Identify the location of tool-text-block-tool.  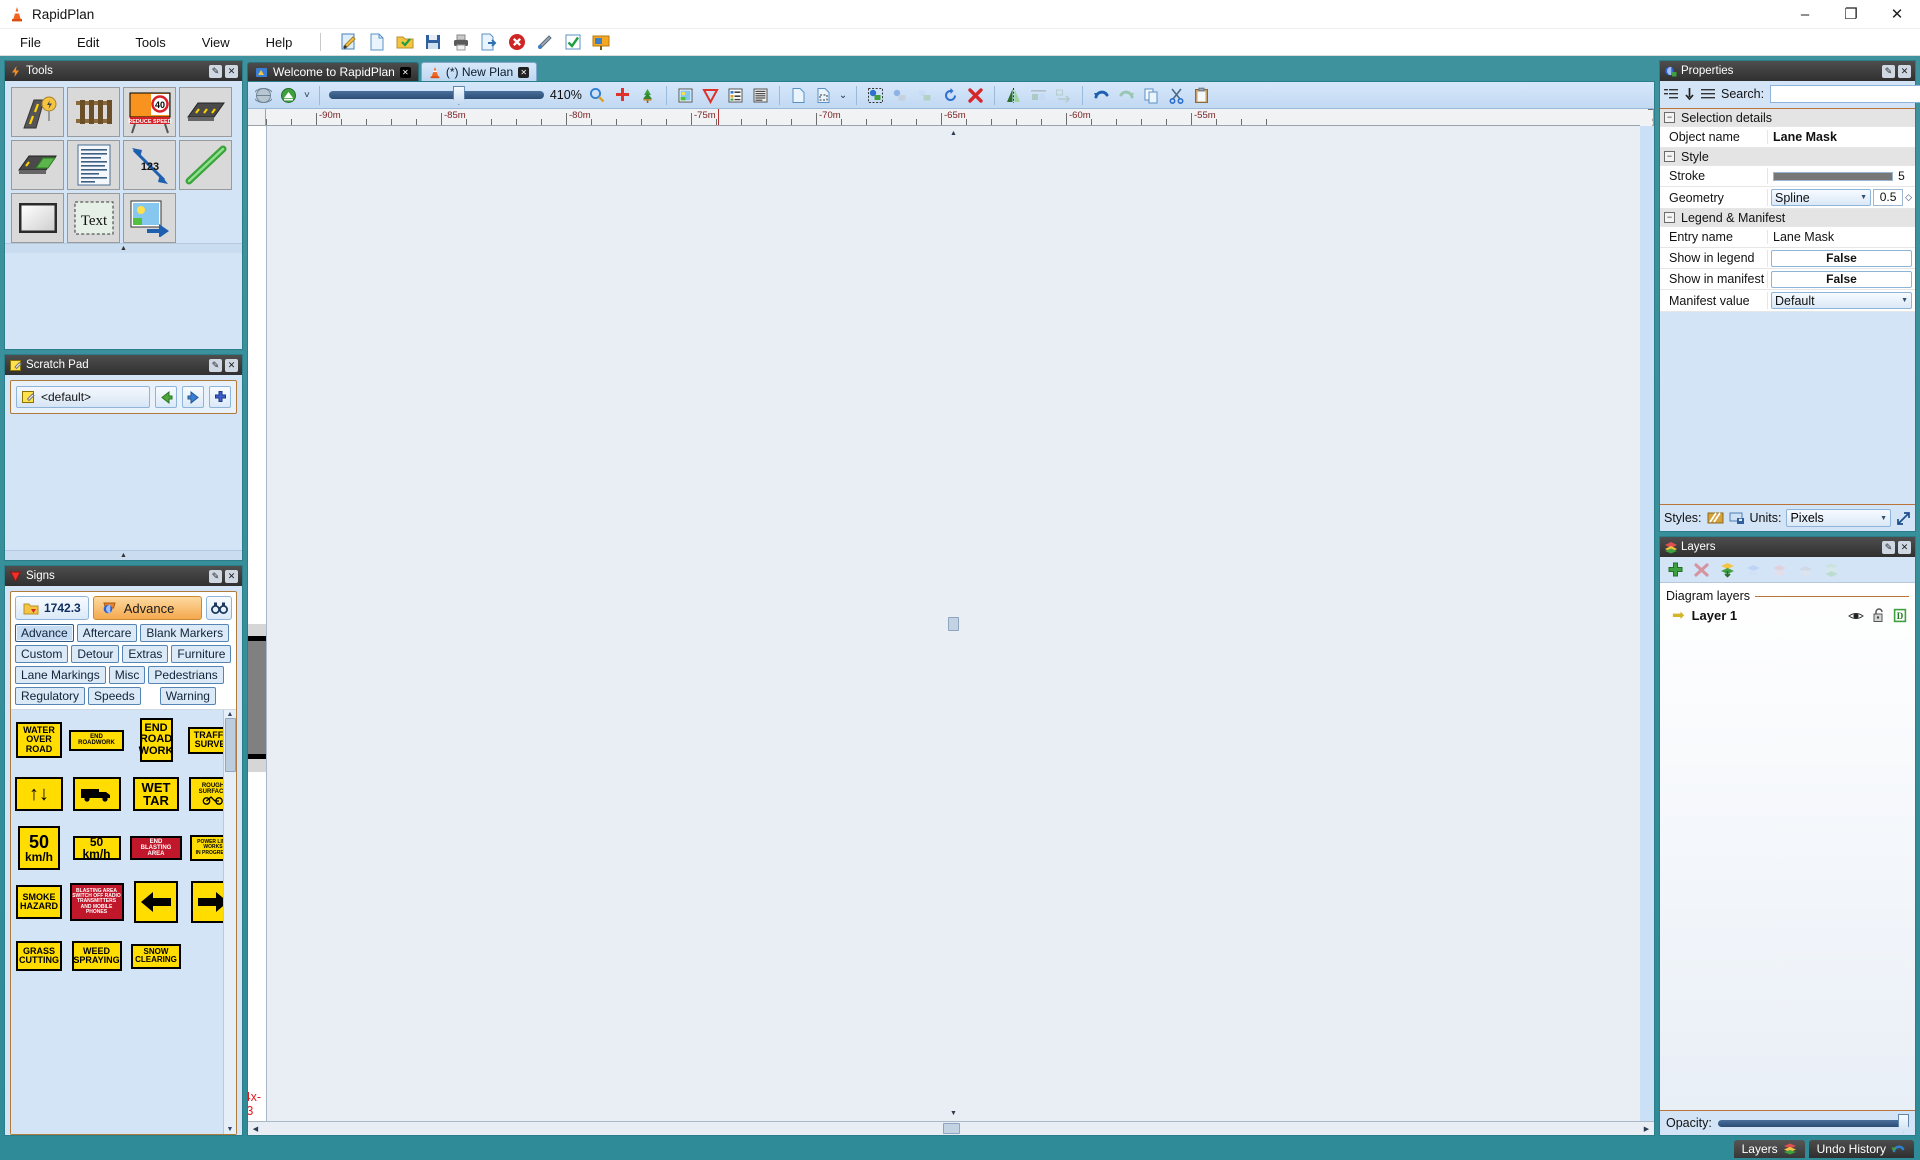
(93, 165).